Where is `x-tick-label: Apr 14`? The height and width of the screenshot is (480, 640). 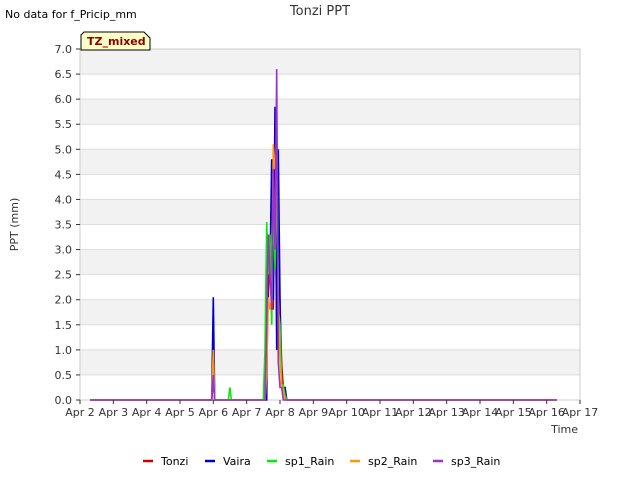 x-tick-label: Apr 14 is located at coordinates (480, 412).